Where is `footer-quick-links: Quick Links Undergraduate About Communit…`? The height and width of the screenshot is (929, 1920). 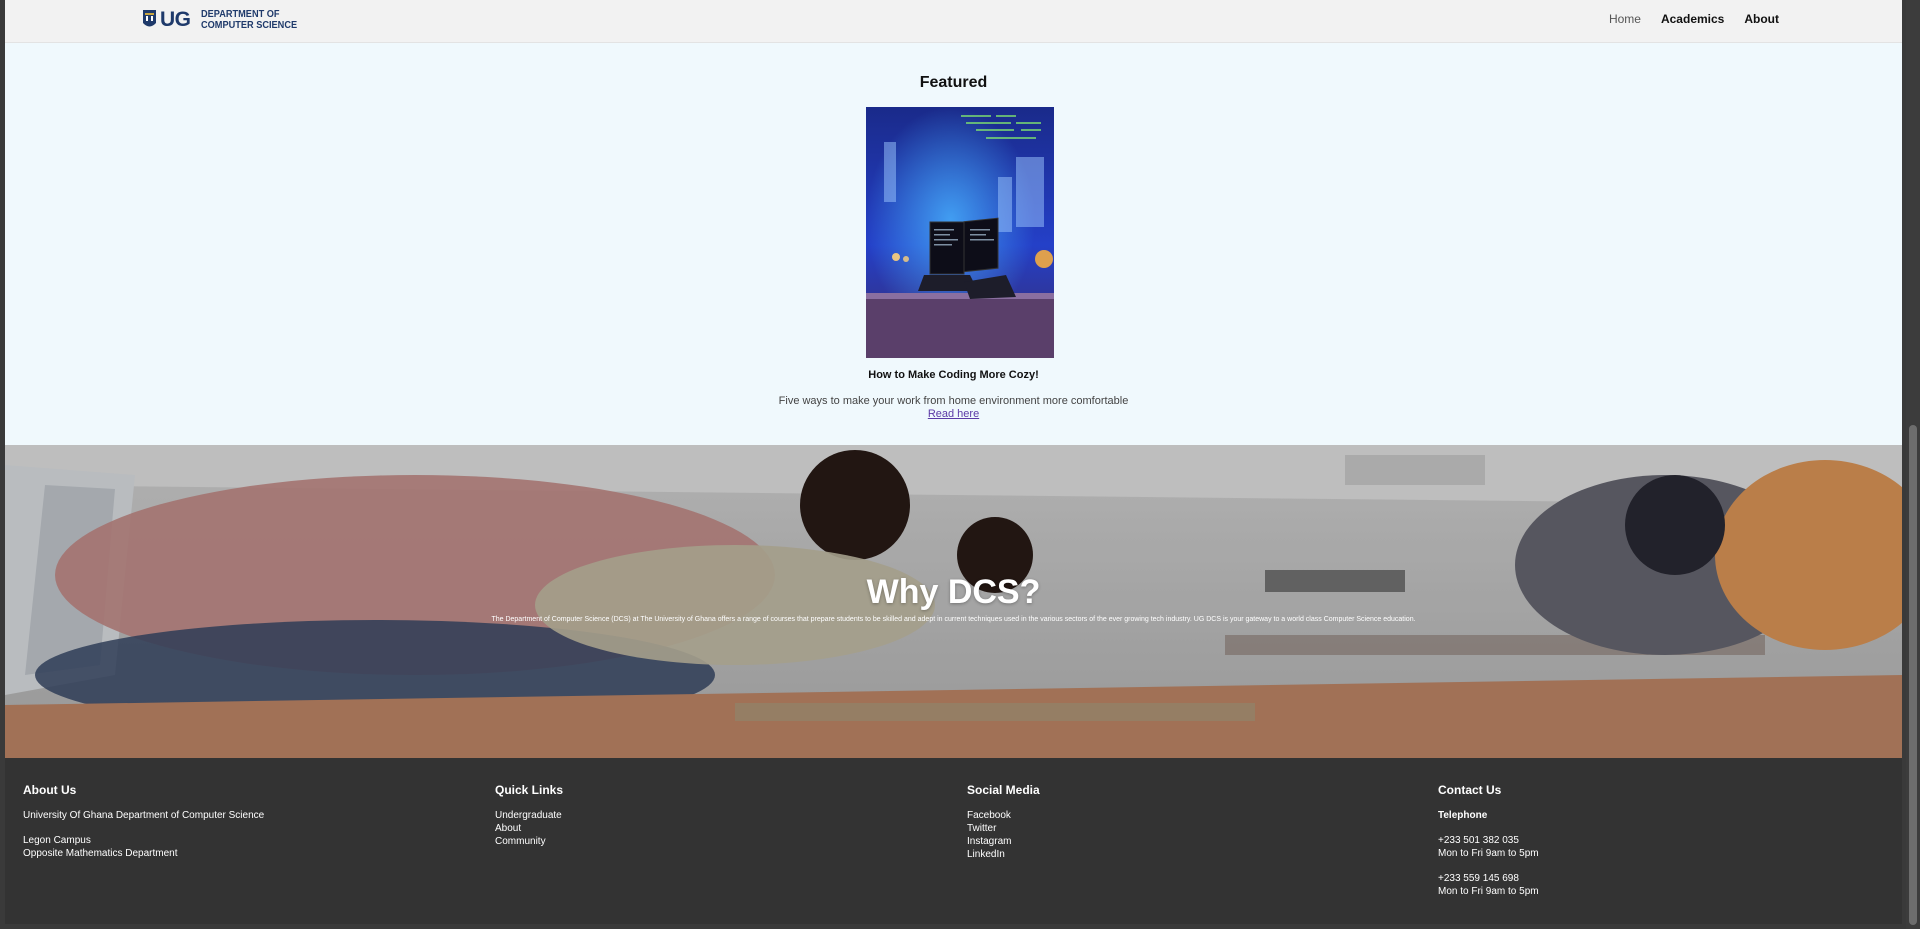 footer-quick-links: Quick Links Undergraduate About Communit… is located at coordinates (529, 816).